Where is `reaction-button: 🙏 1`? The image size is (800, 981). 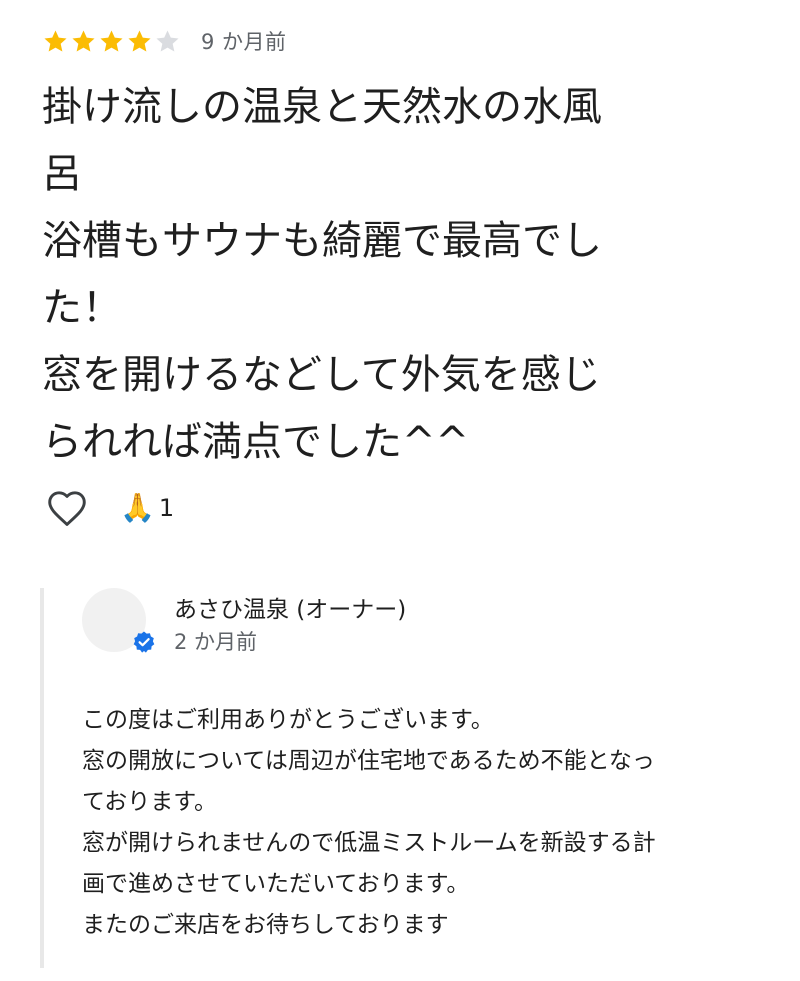
reaction-button: 🙏 1 is located at coordinates (147, 507).